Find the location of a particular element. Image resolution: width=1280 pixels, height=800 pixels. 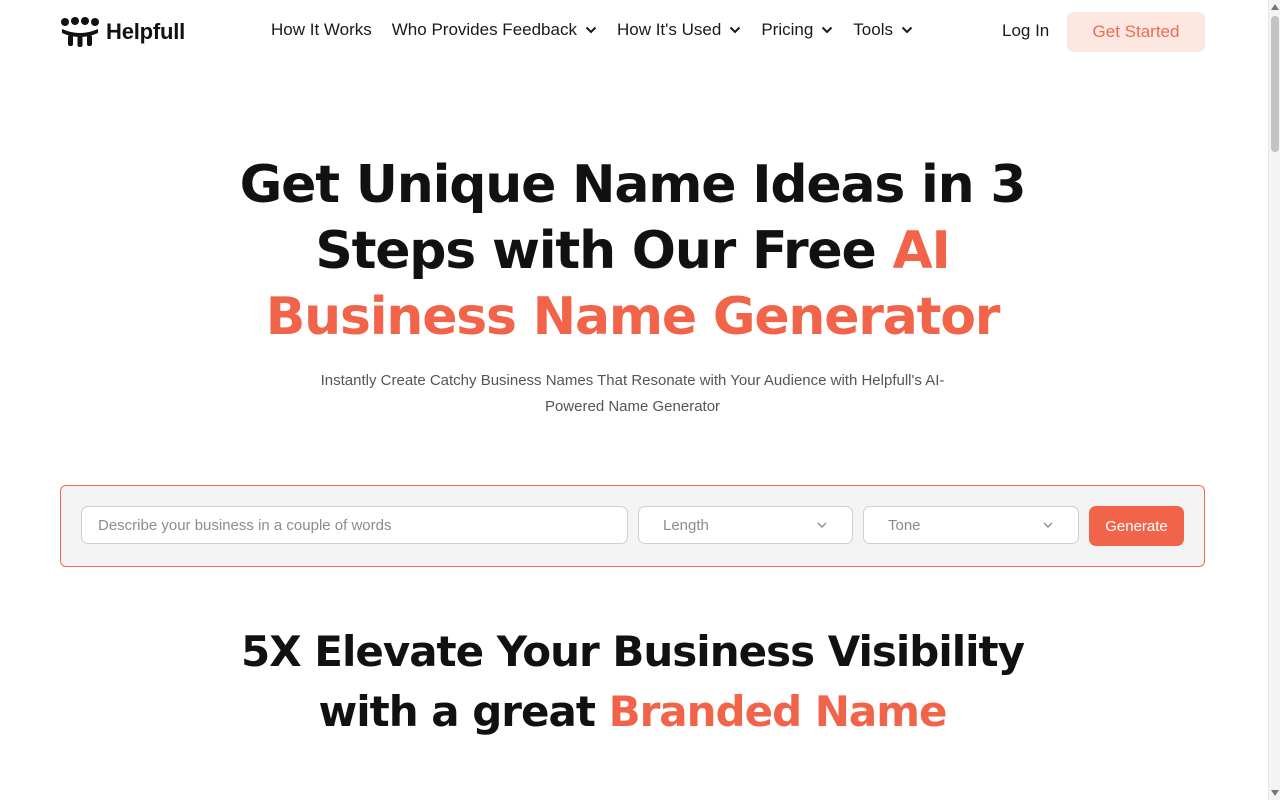

nav-item-tools: Tools is located at coordinates (883, 30).